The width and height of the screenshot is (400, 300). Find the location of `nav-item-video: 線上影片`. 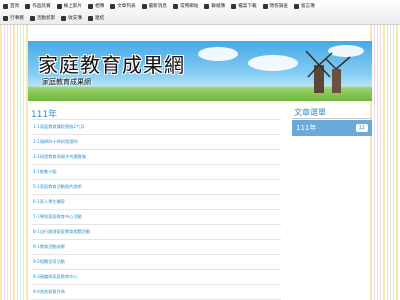

nav-item-video: 線上影片 is located at coordinates (69, 6).